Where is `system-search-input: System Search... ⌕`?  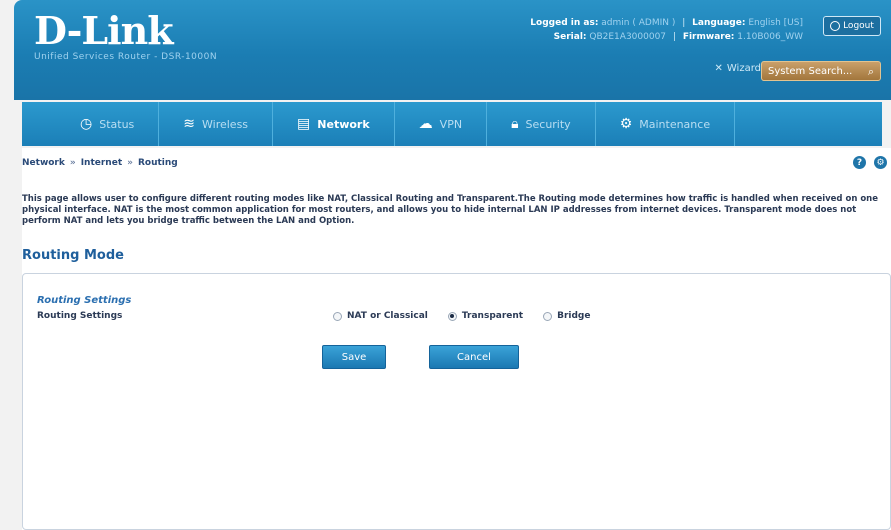 system-search-input: System Search... ⌕ is located at coordinates (821, 71).